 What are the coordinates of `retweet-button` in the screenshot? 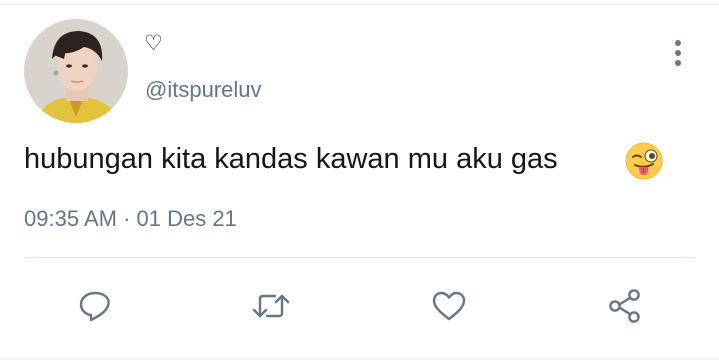 It's located at (271, 306).